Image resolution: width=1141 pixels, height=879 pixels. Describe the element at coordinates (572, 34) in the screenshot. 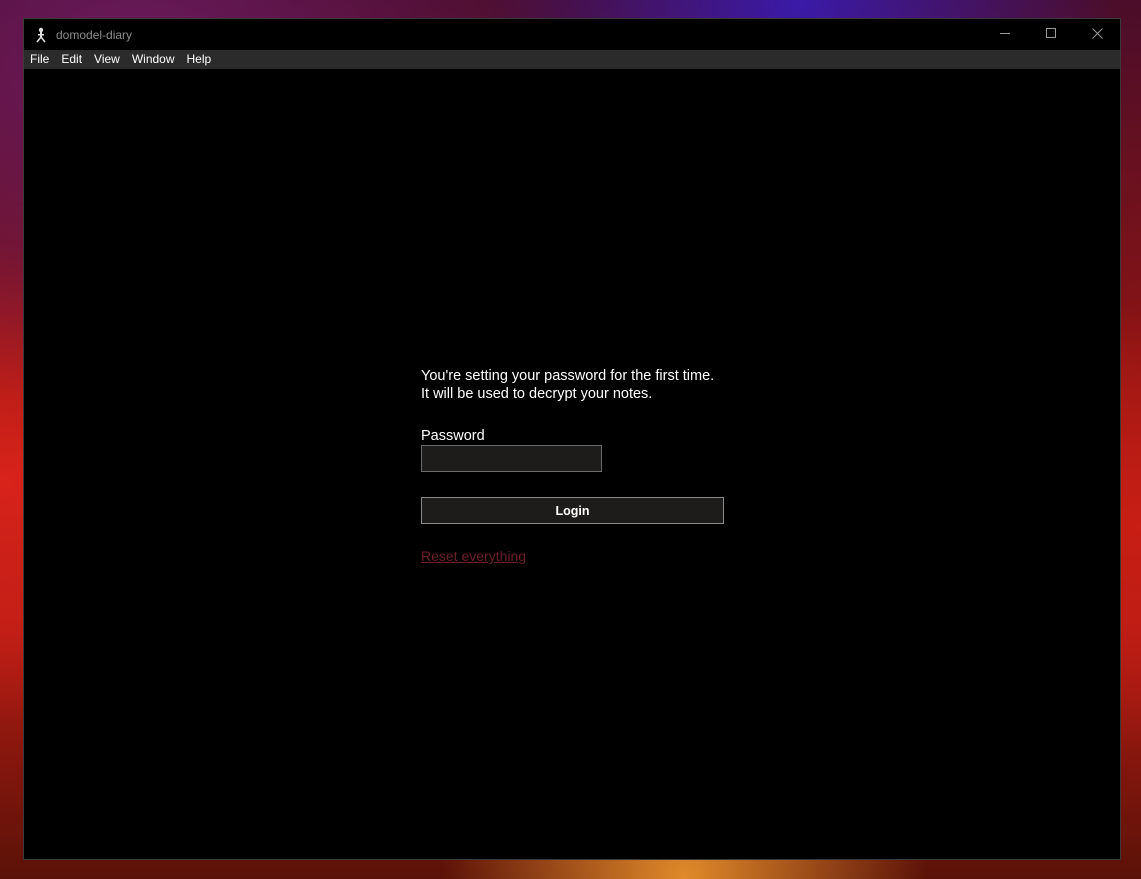

I see `title-bar: domodel-diary` at that location.